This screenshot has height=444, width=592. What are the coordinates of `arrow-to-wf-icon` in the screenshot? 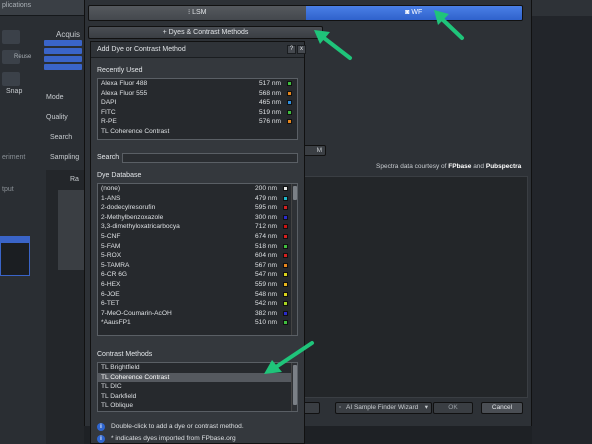 It's located at (449, 25).